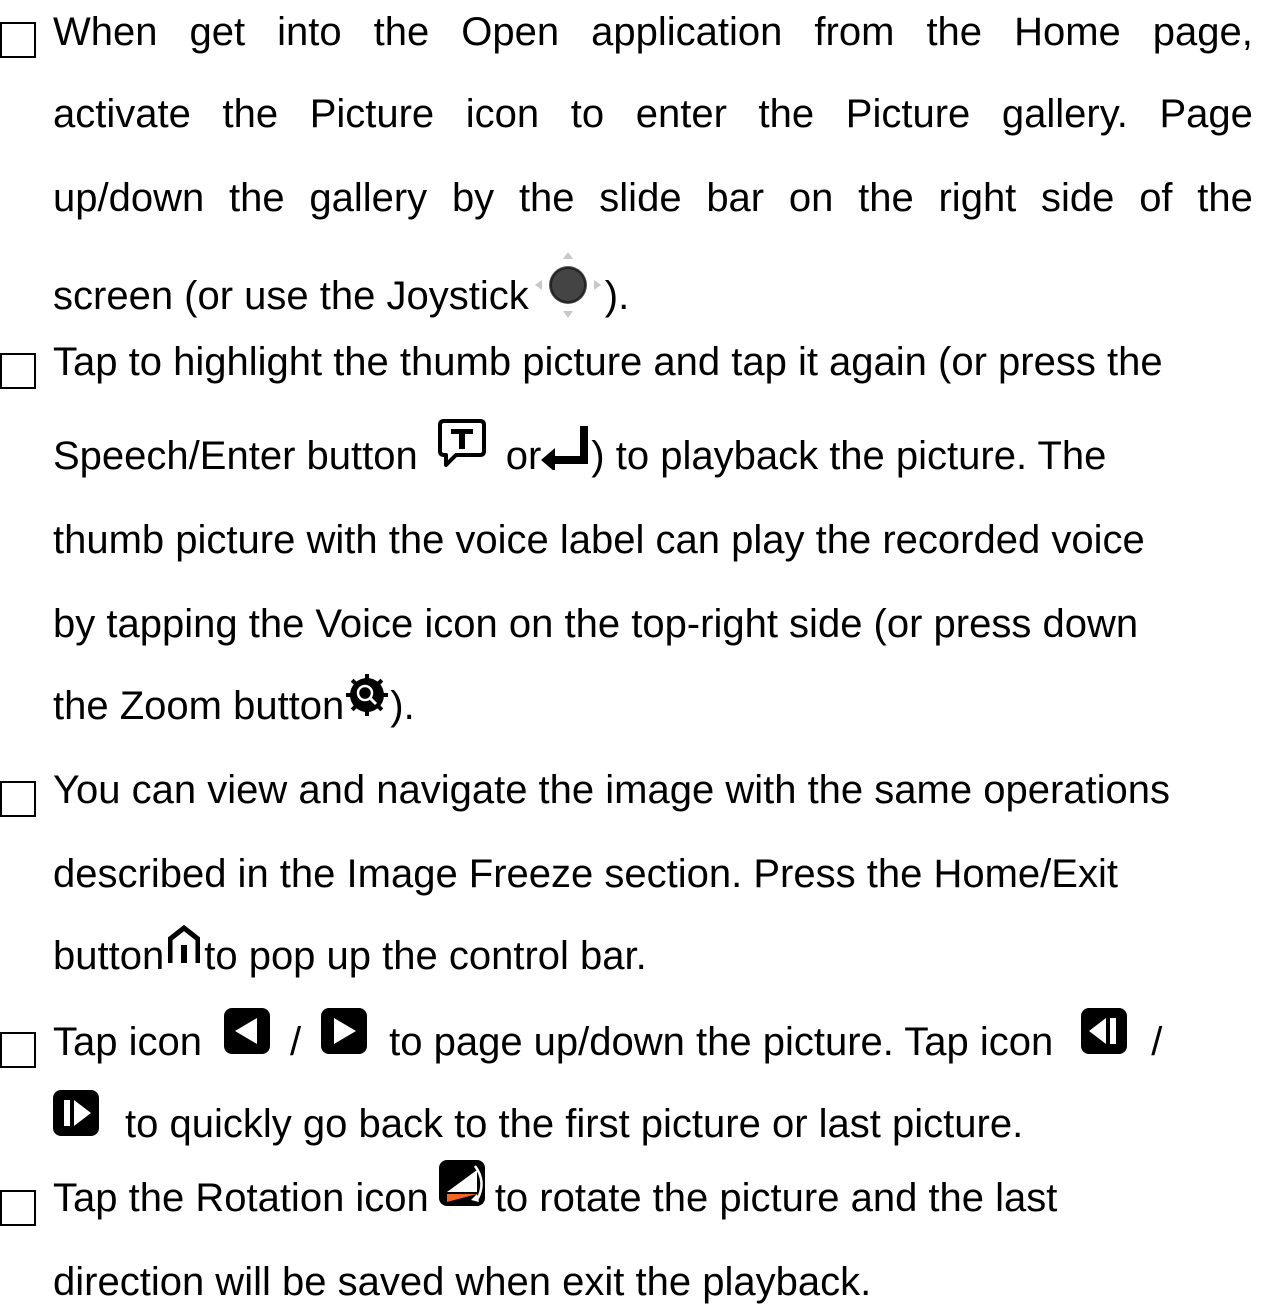  What do you see at coordinates (246, 1031) in the screenshot?
I see `page-up-triangle-icon` at bounding box center [246, 1031].